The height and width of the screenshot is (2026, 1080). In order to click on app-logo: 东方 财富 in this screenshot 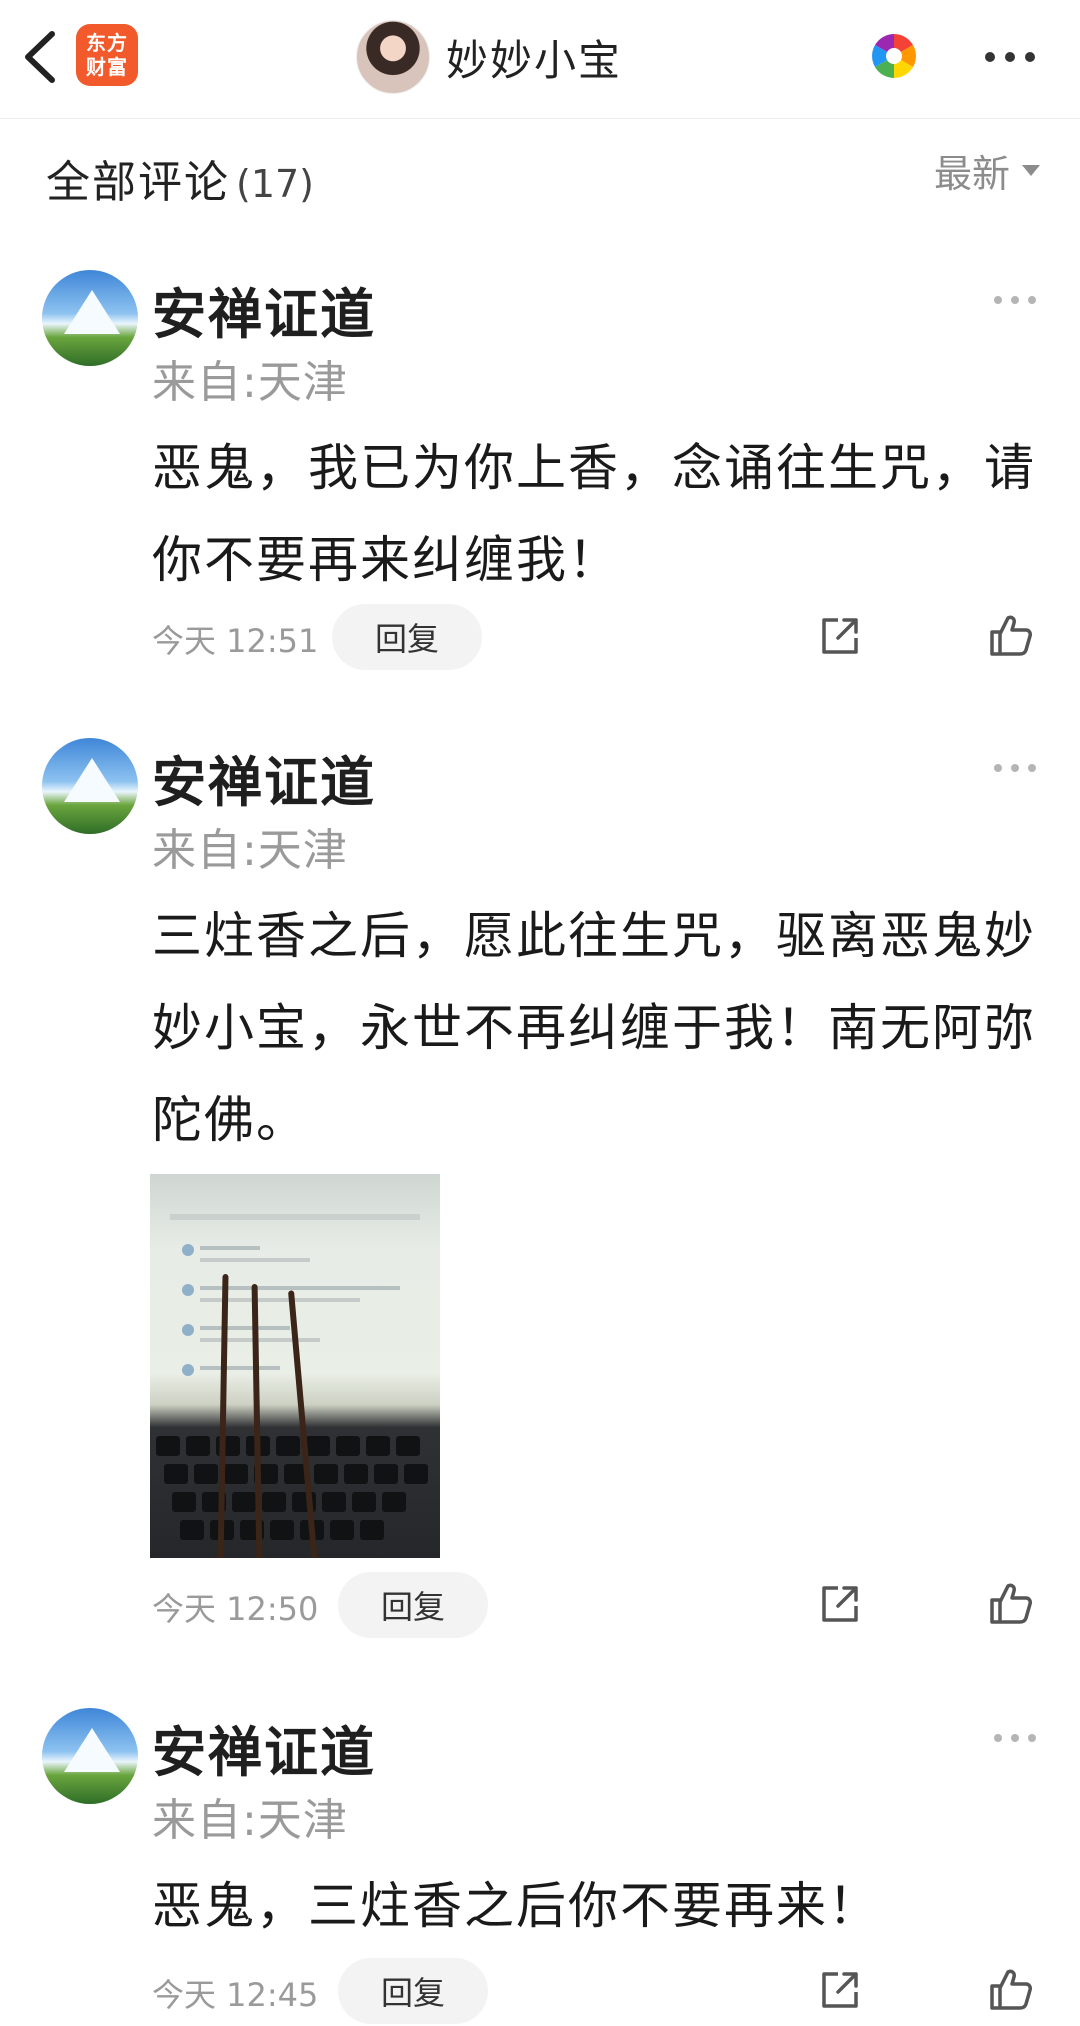, I will do `click(107, 55)`.